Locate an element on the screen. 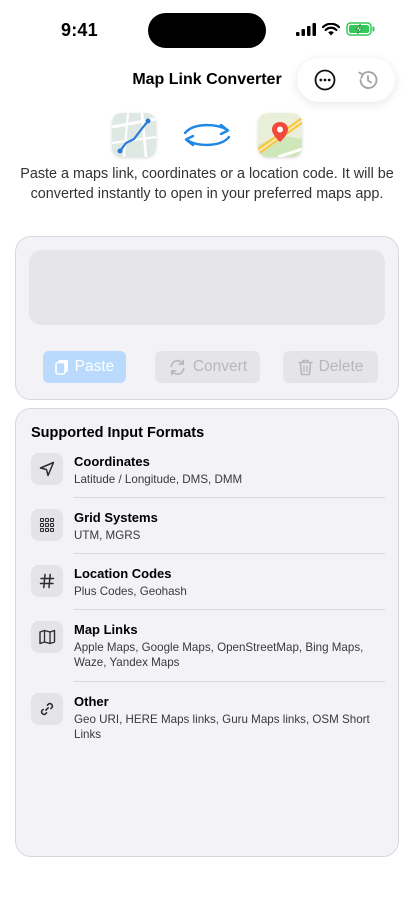 The height and width of the screenshot is (900, 414). location-arrow-icon-wrap is located at coordinates (47, 469).